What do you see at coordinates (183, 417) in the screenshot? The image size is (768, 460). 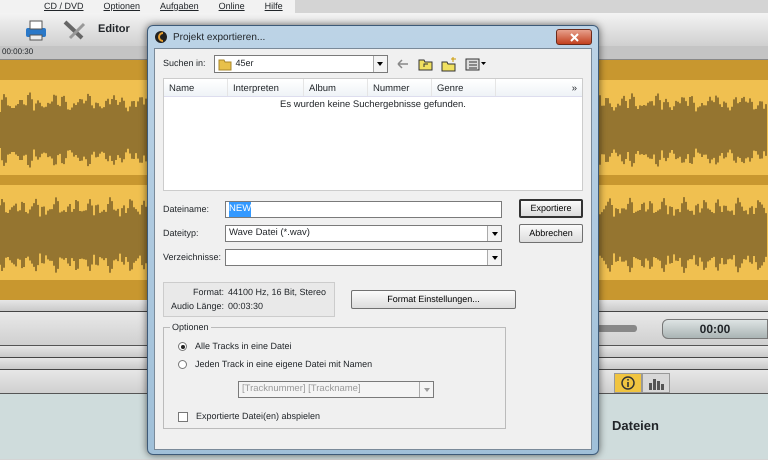 I see `checkbox` at bounding box center [183, 417].